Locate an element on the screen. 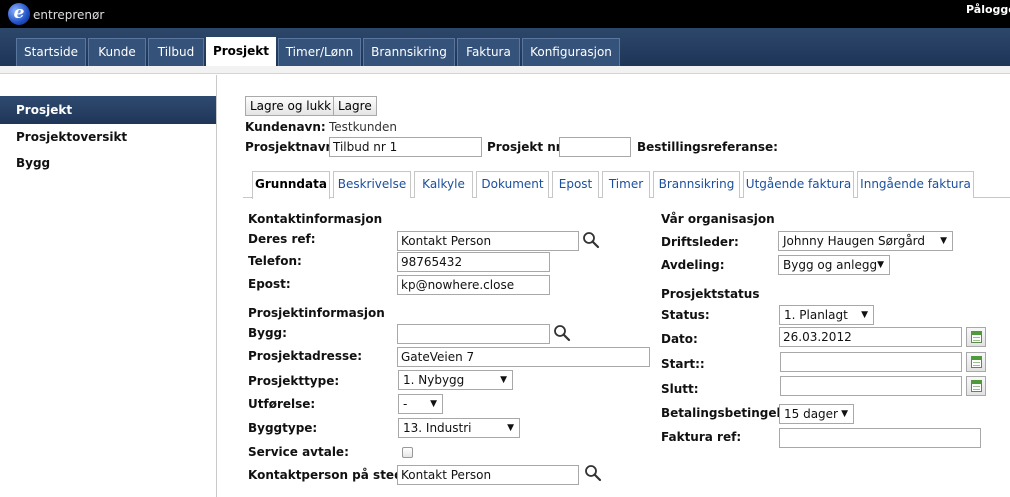 The image size is (1010, 497). department-select: Bygg og anlegg ▼ is located at coordinates (834, 265).